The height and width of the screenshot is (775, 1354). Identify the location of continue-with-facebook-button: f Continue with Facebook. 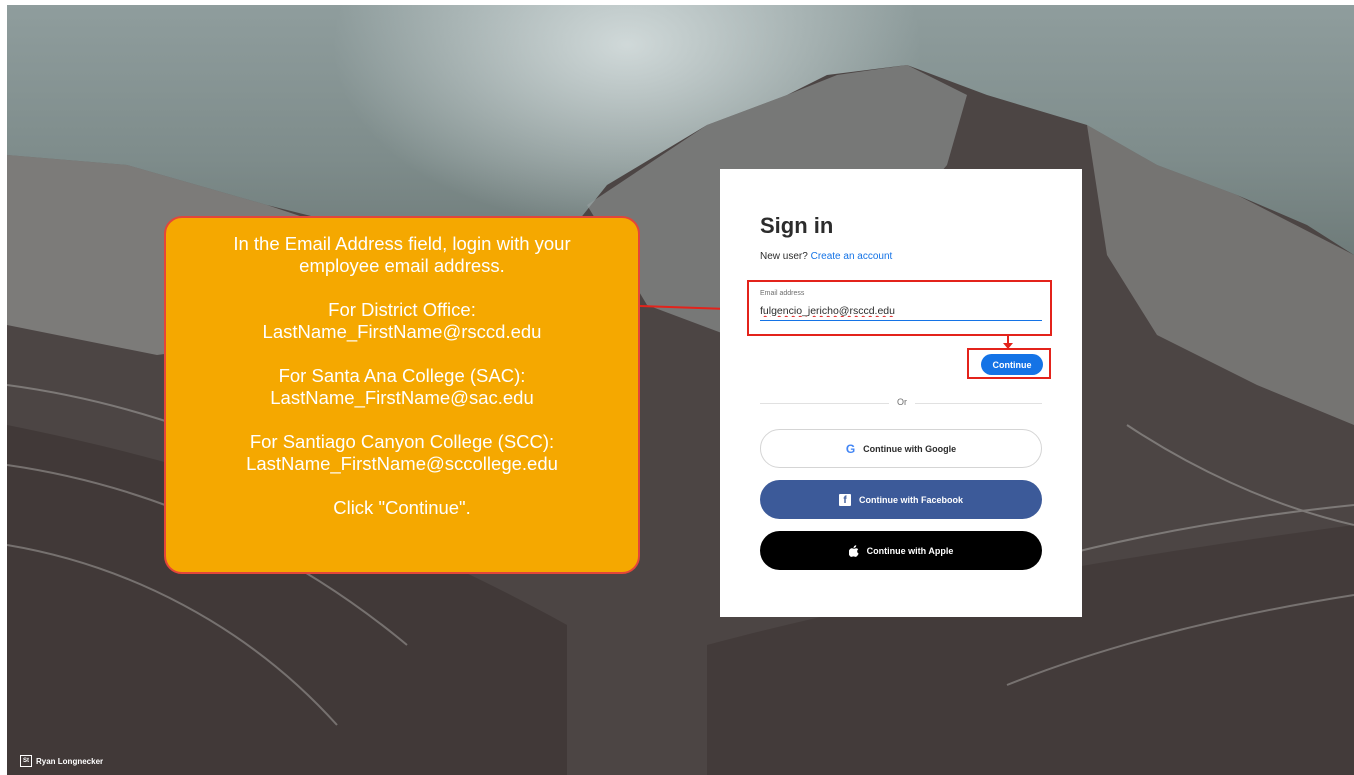
(901, 499).